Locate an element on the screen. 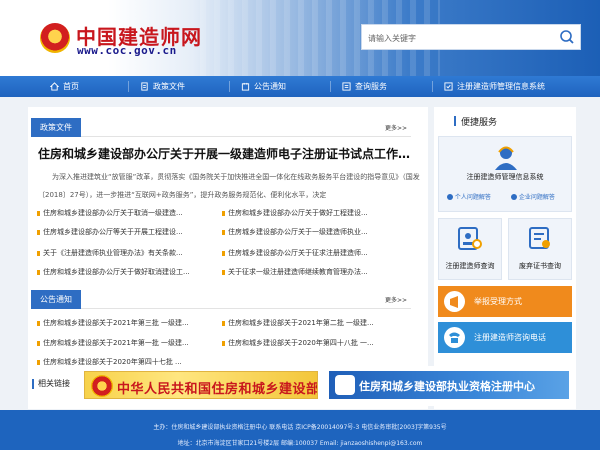 The image size is (600, 450). system-card-label: 注册建造师管理信息系统 is located at coordinates (505, 177).